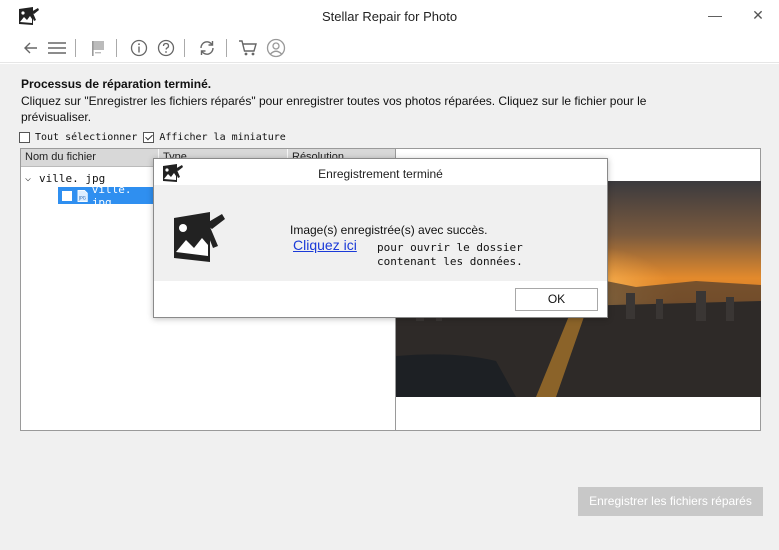 This screenshot has height=550, width=779. What do you see at coordinates (116, 84) in the screenshot?
I see `page-heading: Processus de réparation terminé.` at bounding box center [116, 84].